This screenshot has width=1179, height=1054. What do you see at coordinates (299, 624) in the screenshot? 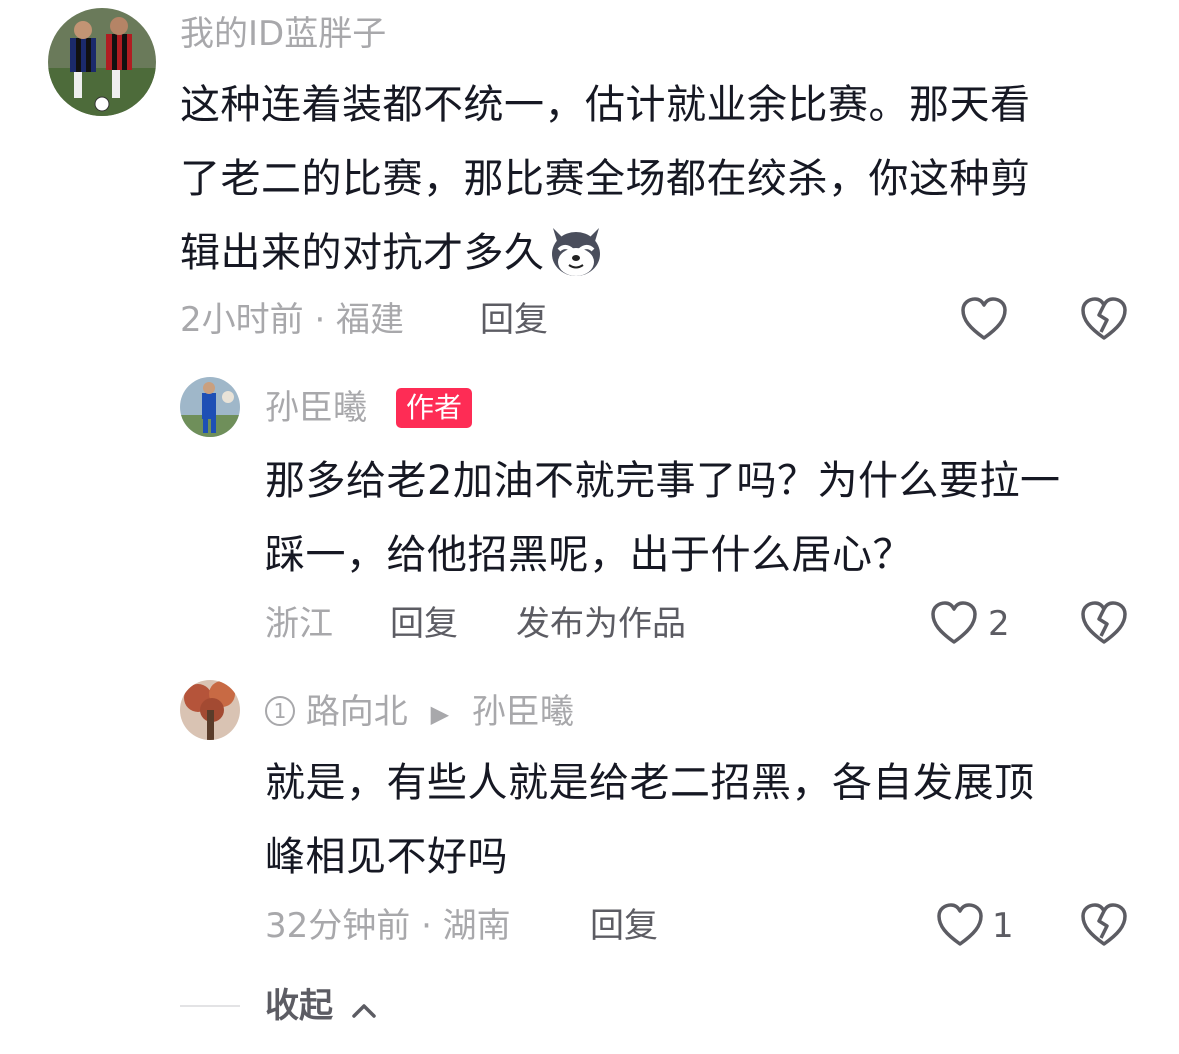
I see `reply-meta: 浙江` at bounding box center [299, 624].